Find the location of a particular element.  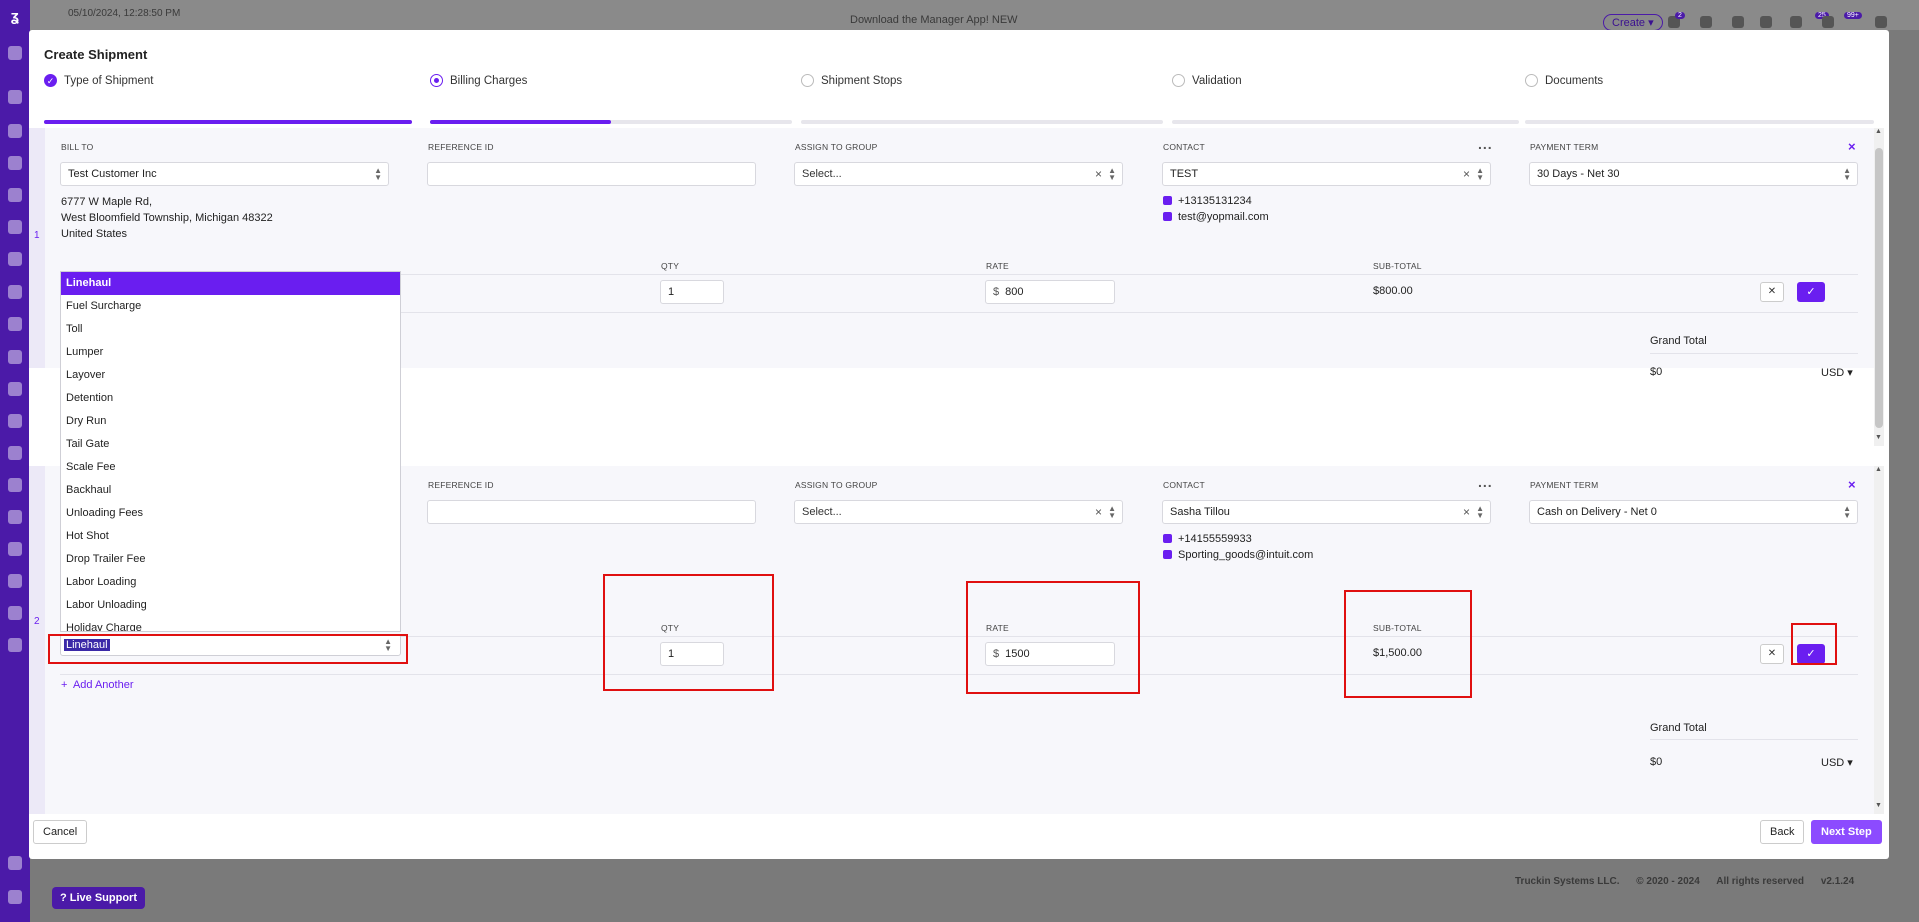

charge-option: Lumper is located at coordinates (230, 352).